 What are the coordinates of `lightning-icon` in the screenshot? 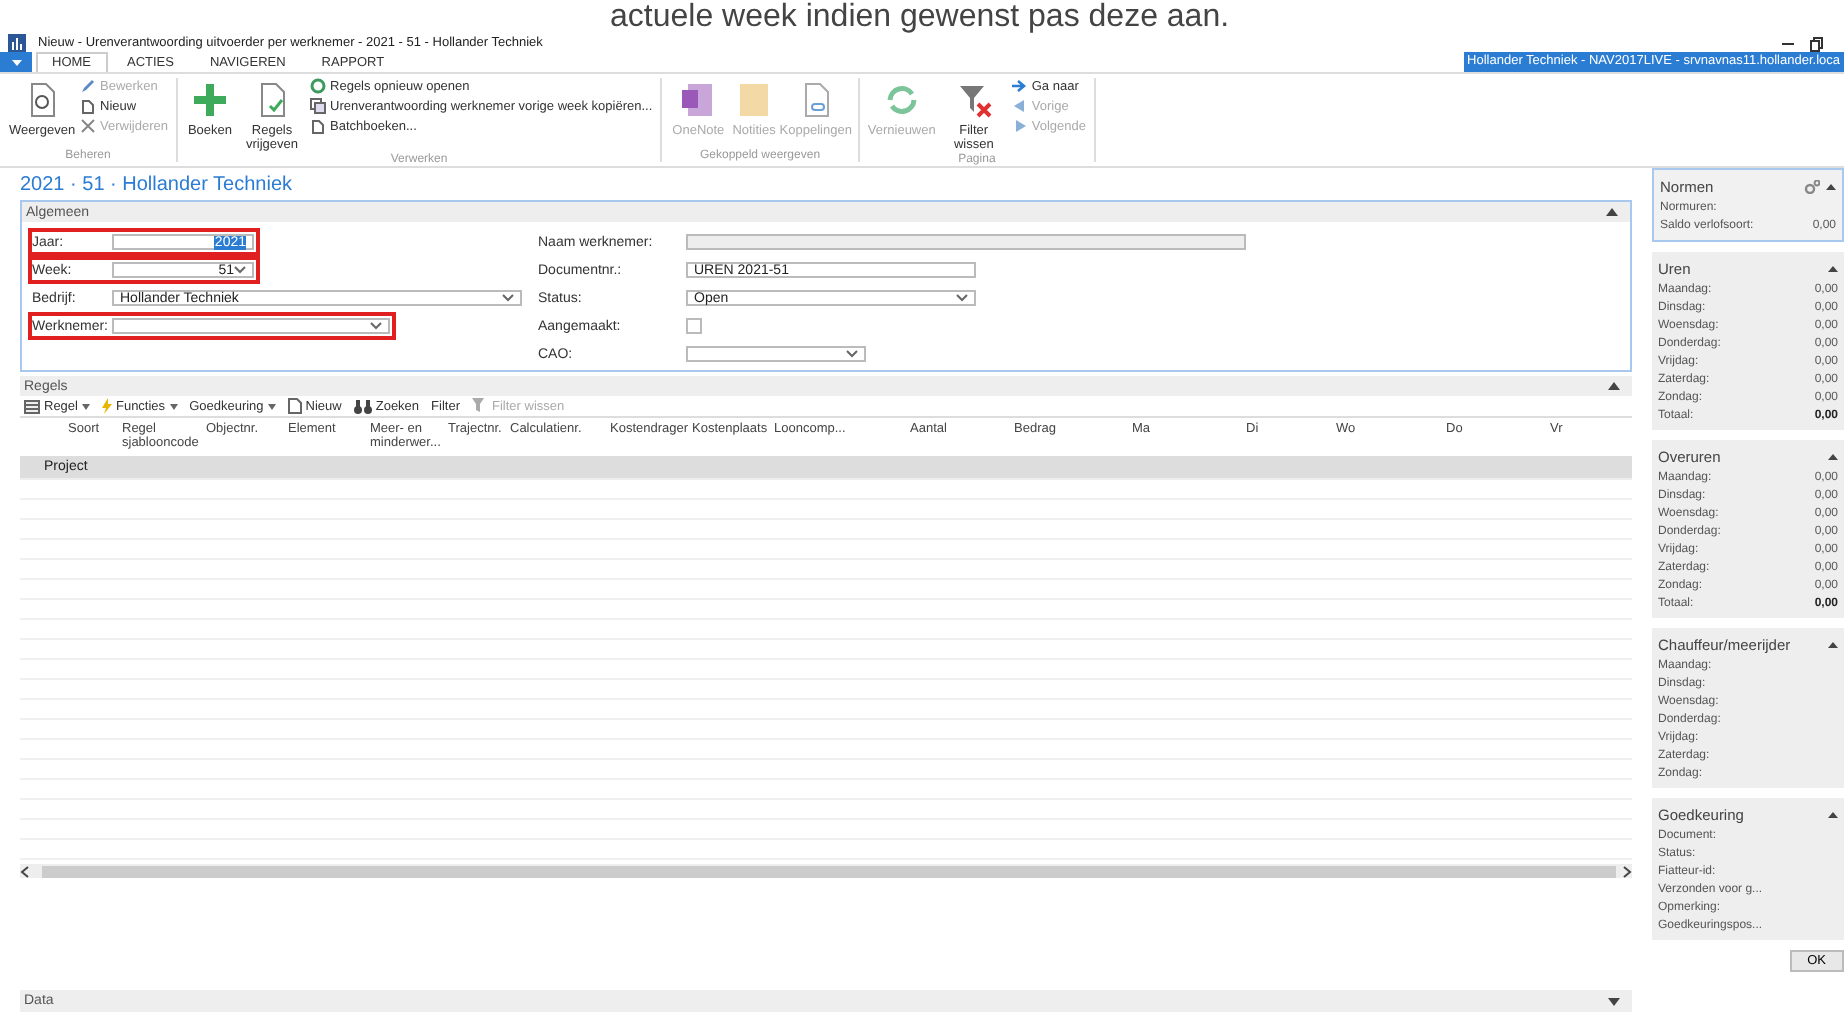 It's located at (106, 406).